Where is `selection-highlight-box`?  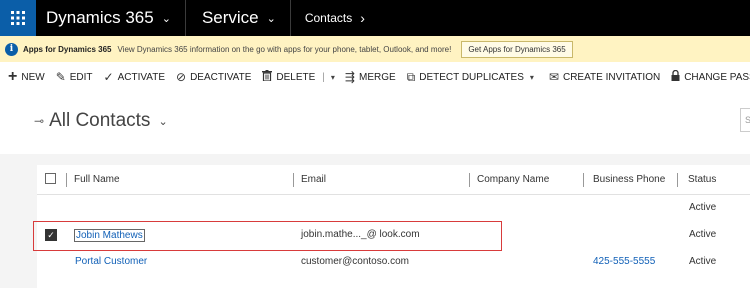
selection-highlight-box is located at coordinates (267, 236).